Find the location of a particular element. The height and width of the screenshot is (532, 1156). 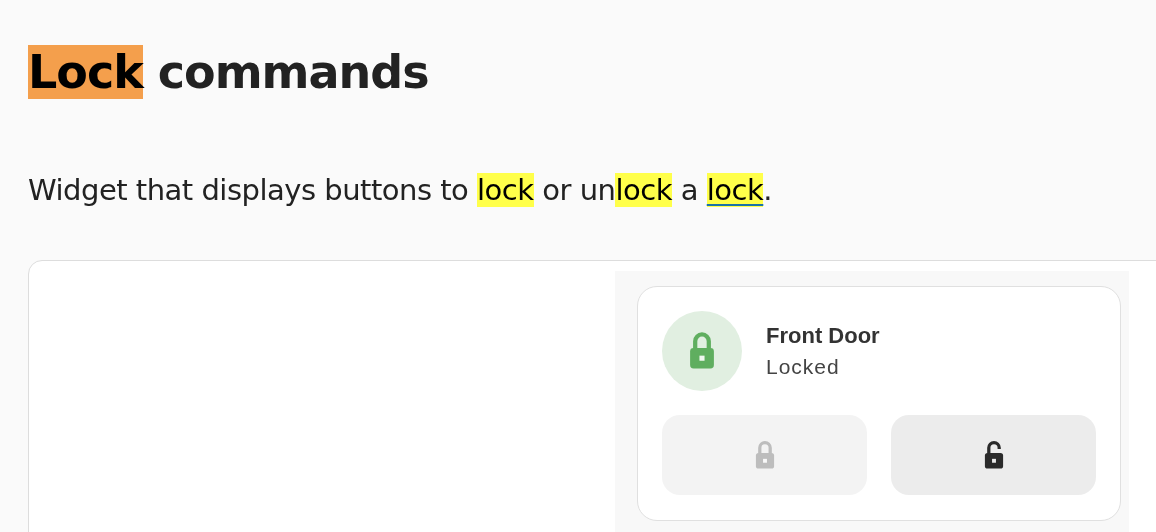

entity-name: Front Door is located at coordinates (823, 336).